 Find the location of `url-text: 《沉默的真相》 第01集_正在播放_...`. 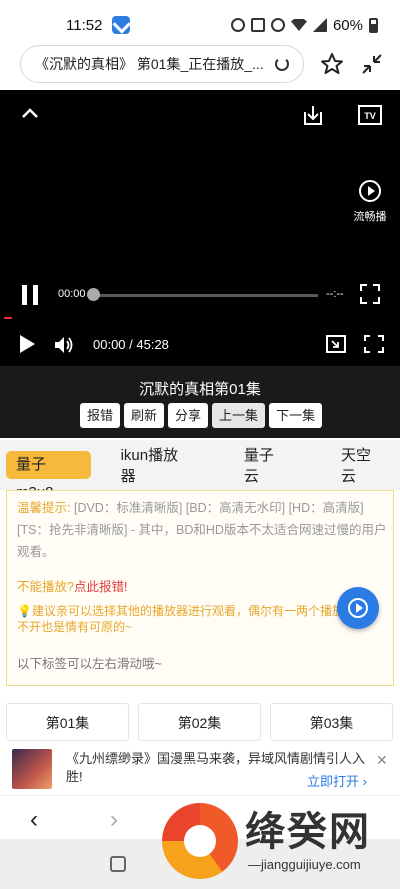

url-text: 《沉默的真相》 第01集_正在播放_... is located at coordinates (151, 64).